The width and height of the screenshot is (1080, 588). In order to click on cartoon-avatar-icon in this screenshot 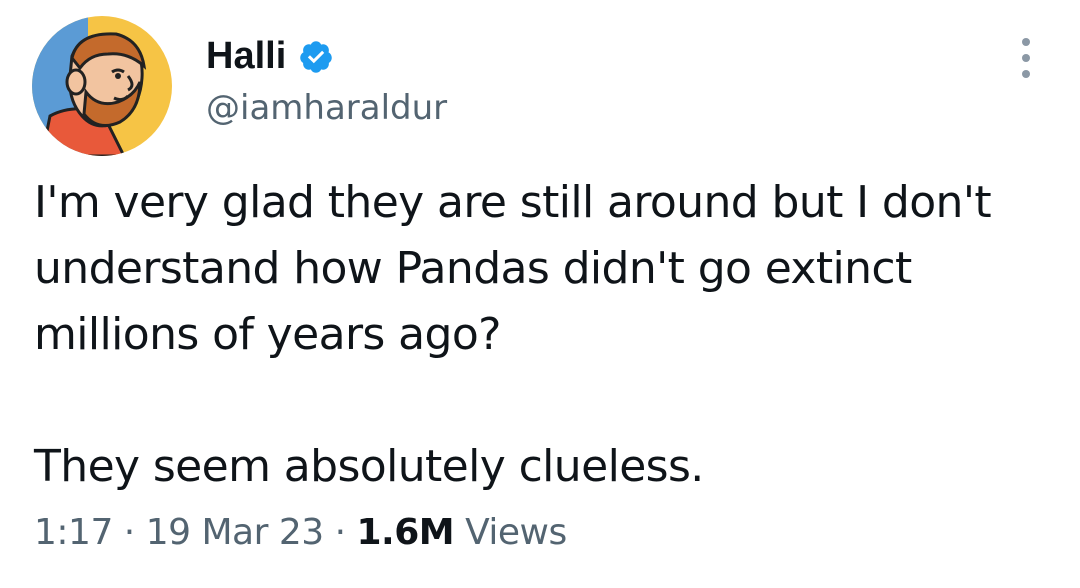, I will do `click(102, 86)`.